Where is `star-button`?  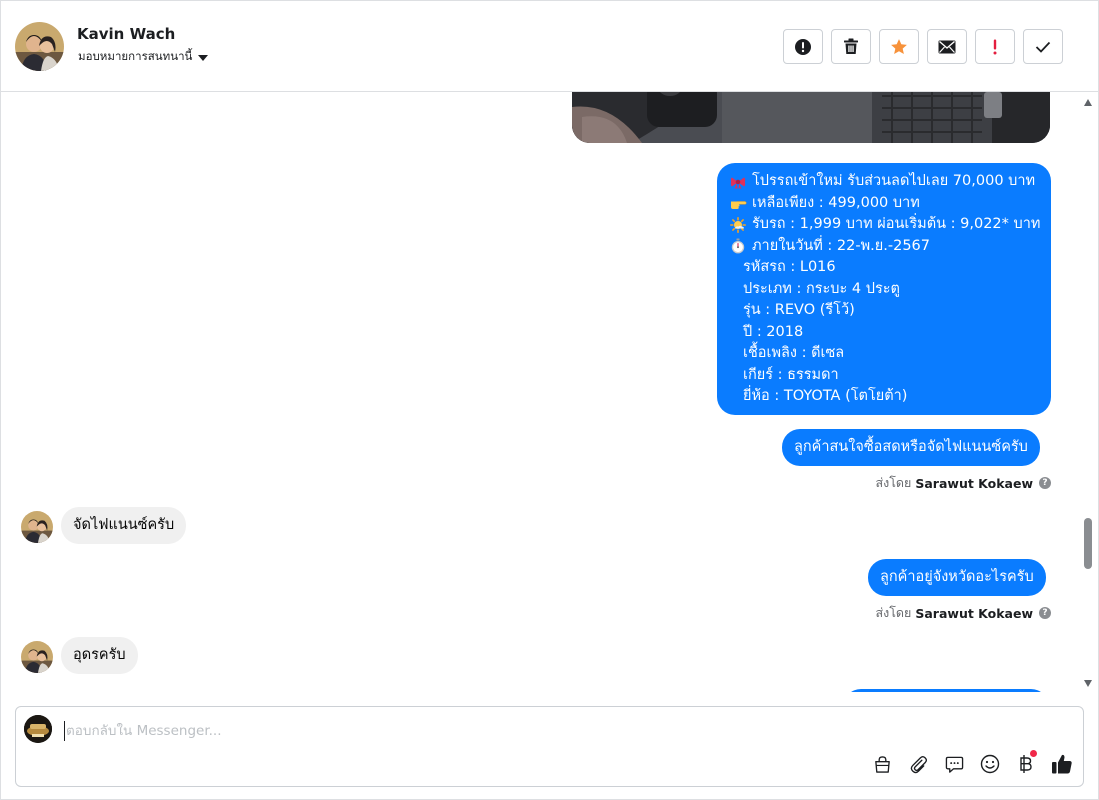
star-button is located at coordinates (899, 46).